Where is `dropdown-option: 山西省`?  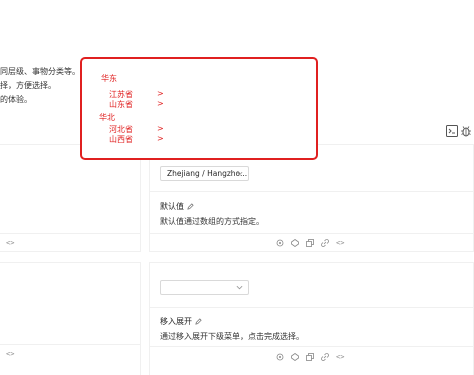
dropdown-option: 山西省 is located at coordinates (121, 139).